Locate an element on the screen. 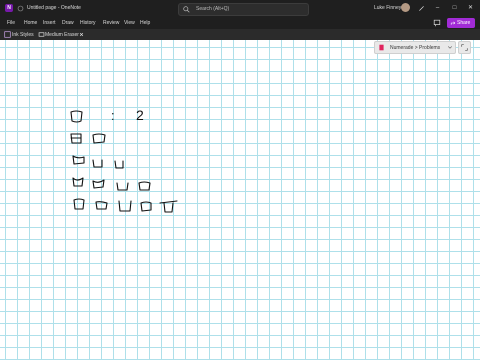 This screenshot has height=360, width=480. ink-cup-r5c3 is located at coordinates (125, 206).